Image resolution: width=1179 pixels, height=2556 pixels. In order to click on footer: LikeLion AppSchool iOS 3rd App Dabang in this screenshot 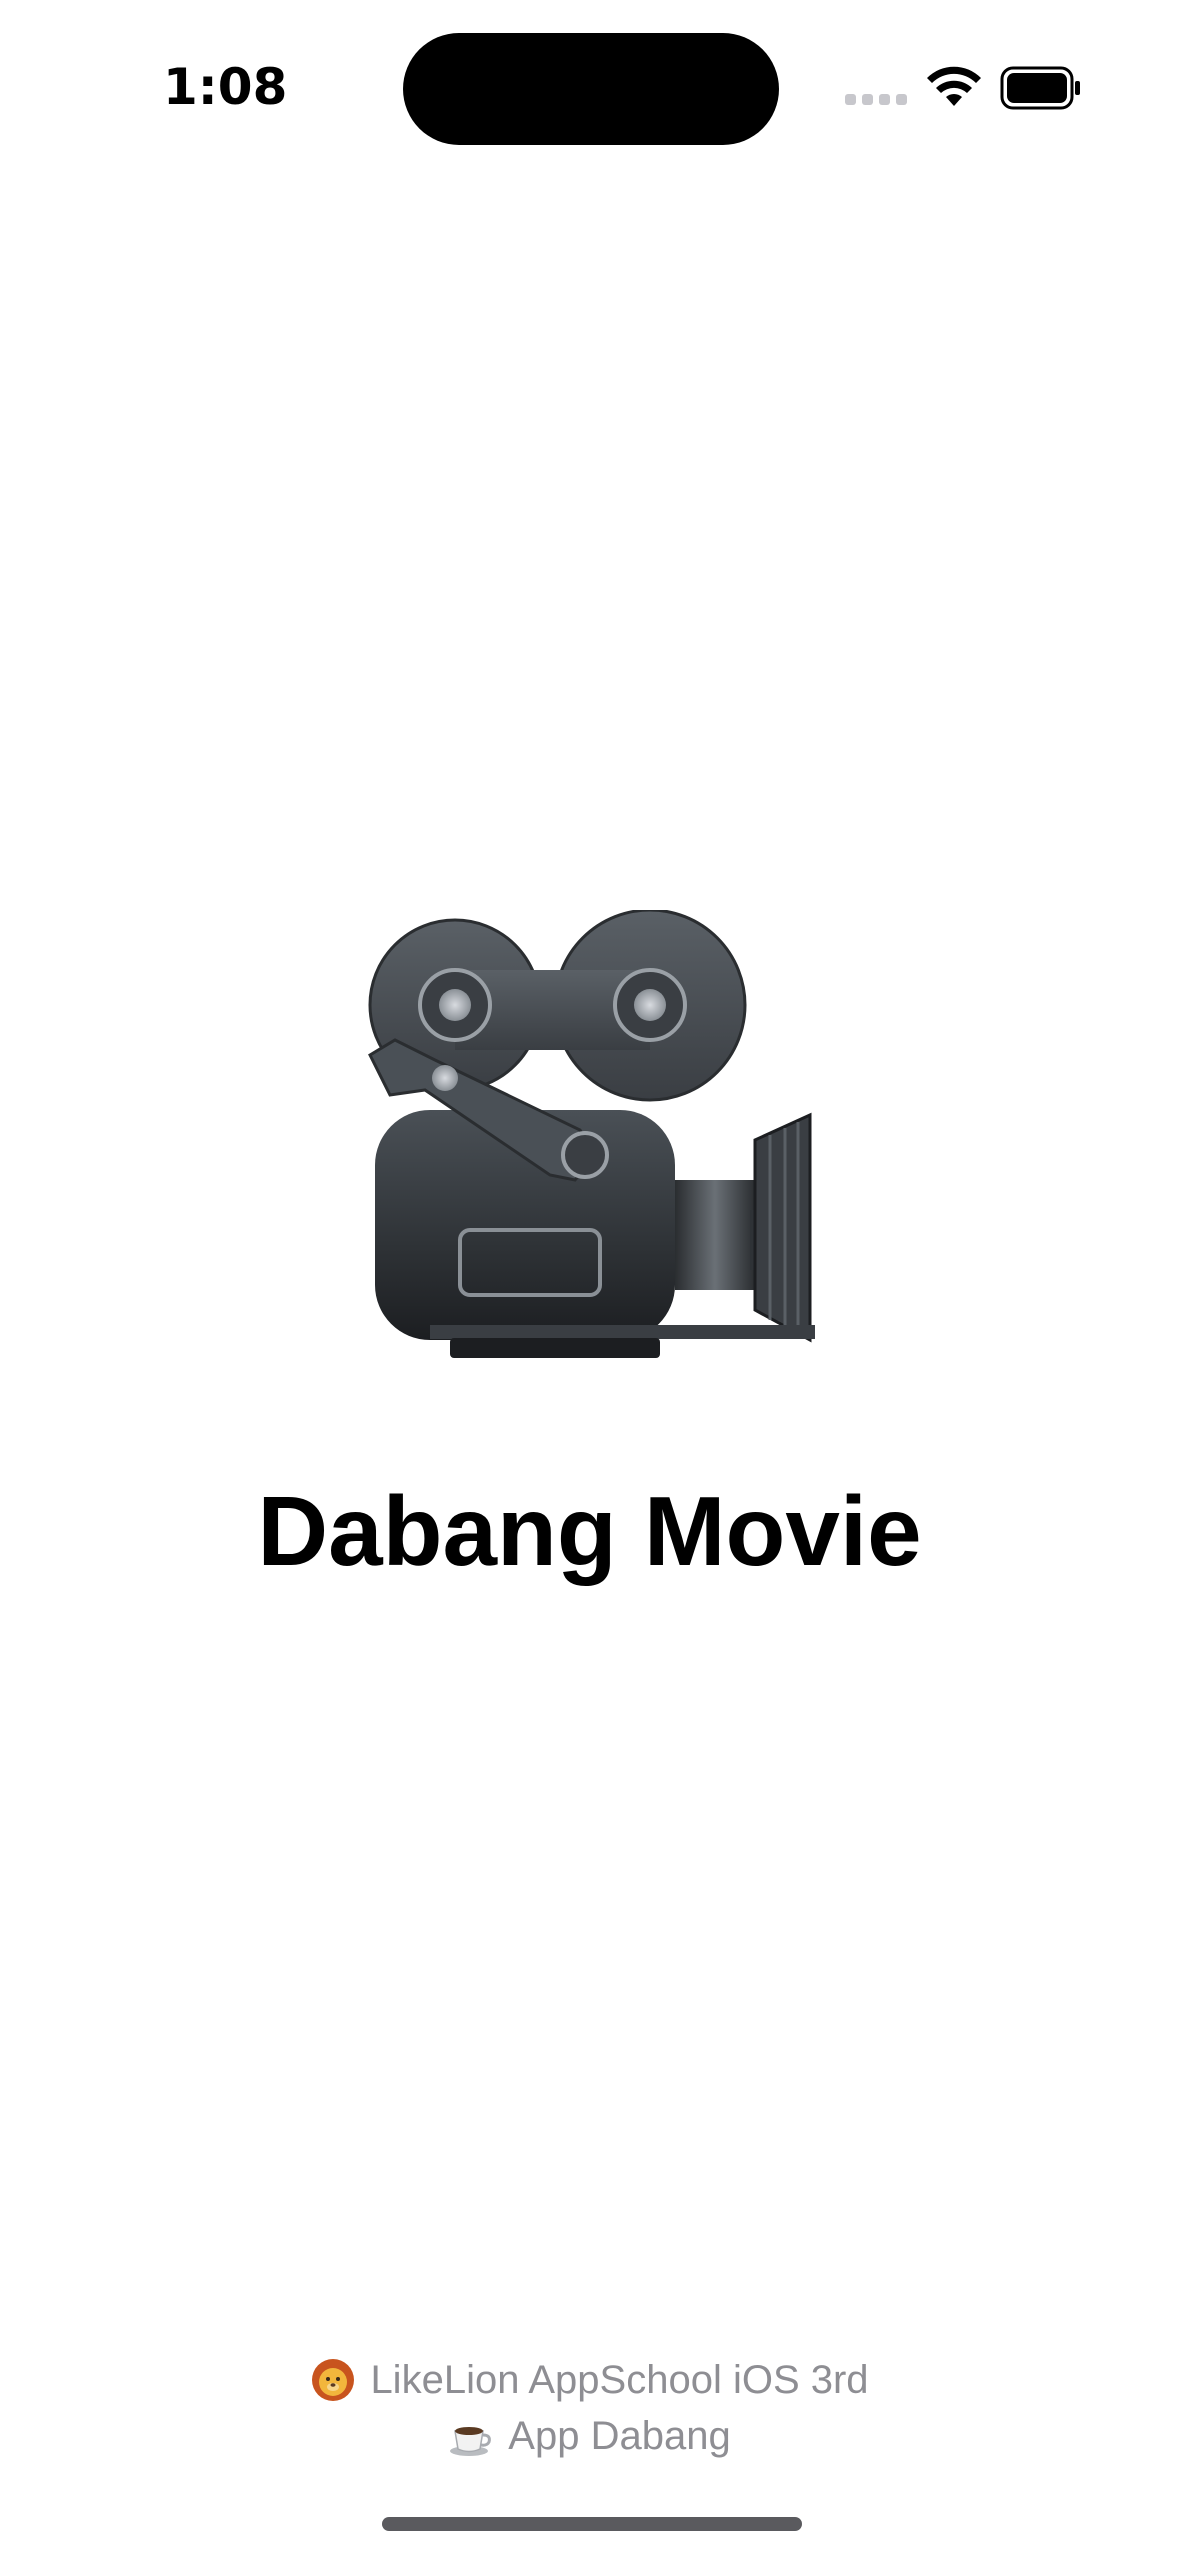, I will do `click(589, 2408)`.